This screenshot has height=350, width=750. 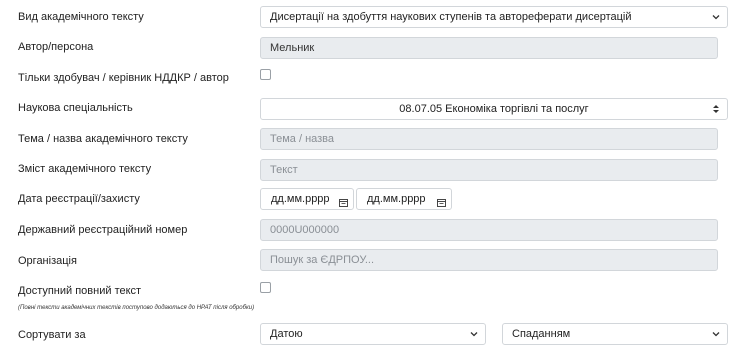 What do you see at coordinates (56, 47) in the screenshot?
I see `author-label: Автор/персона` at bounding box center [56, 47].